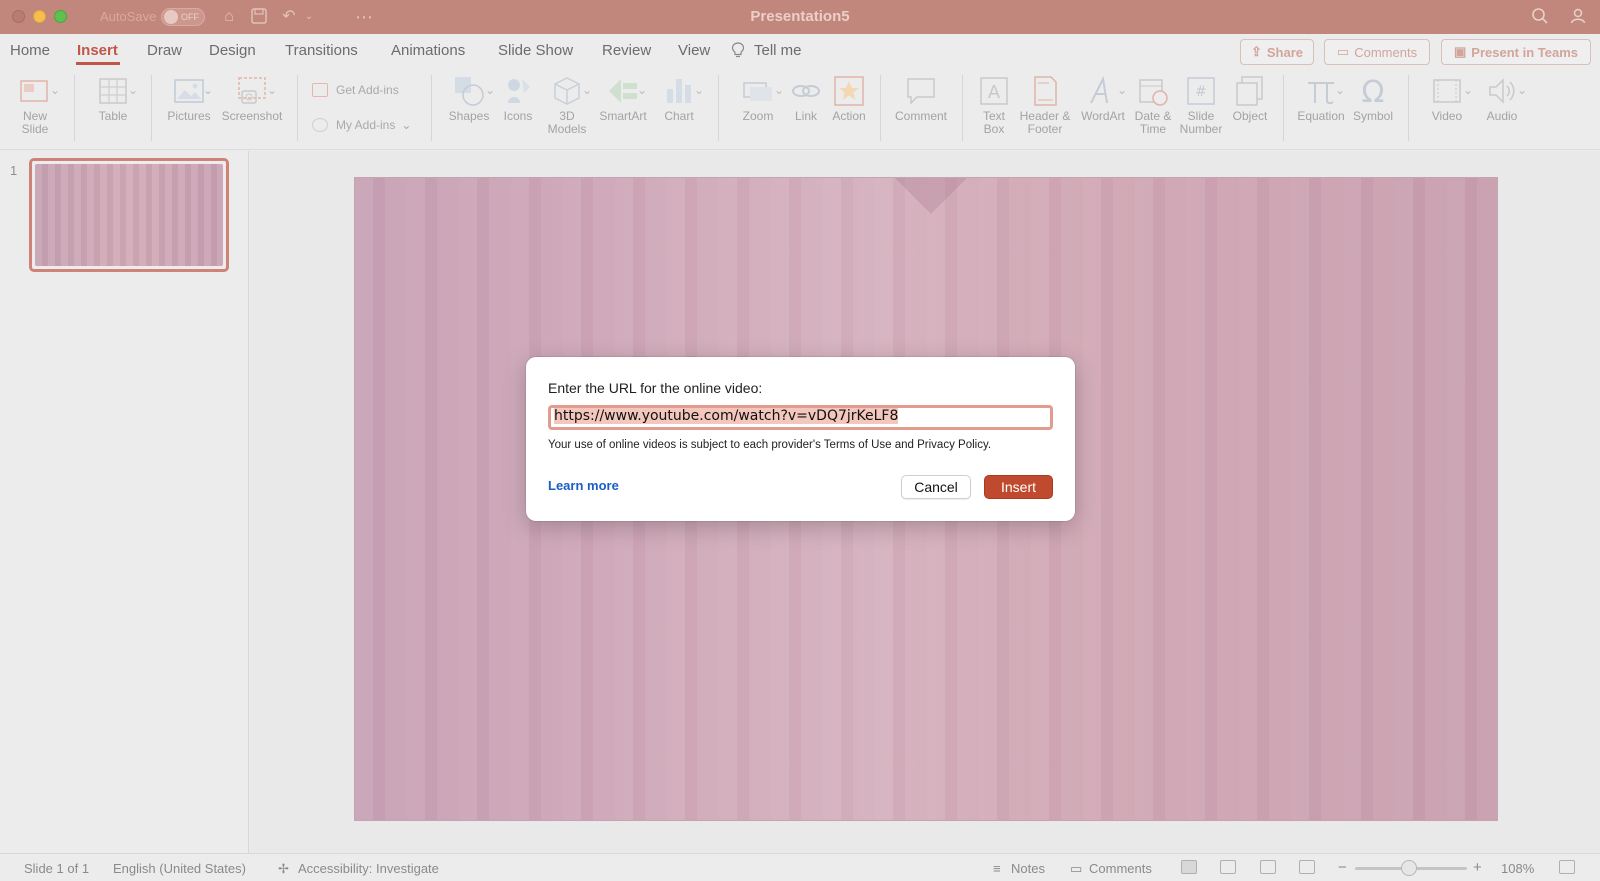 The image size is (1600, 881). What do you see at coordinates (567, 101) in the screenshot?
I see `3d-models-button: 3D Models` at bounding box center [567, 101].